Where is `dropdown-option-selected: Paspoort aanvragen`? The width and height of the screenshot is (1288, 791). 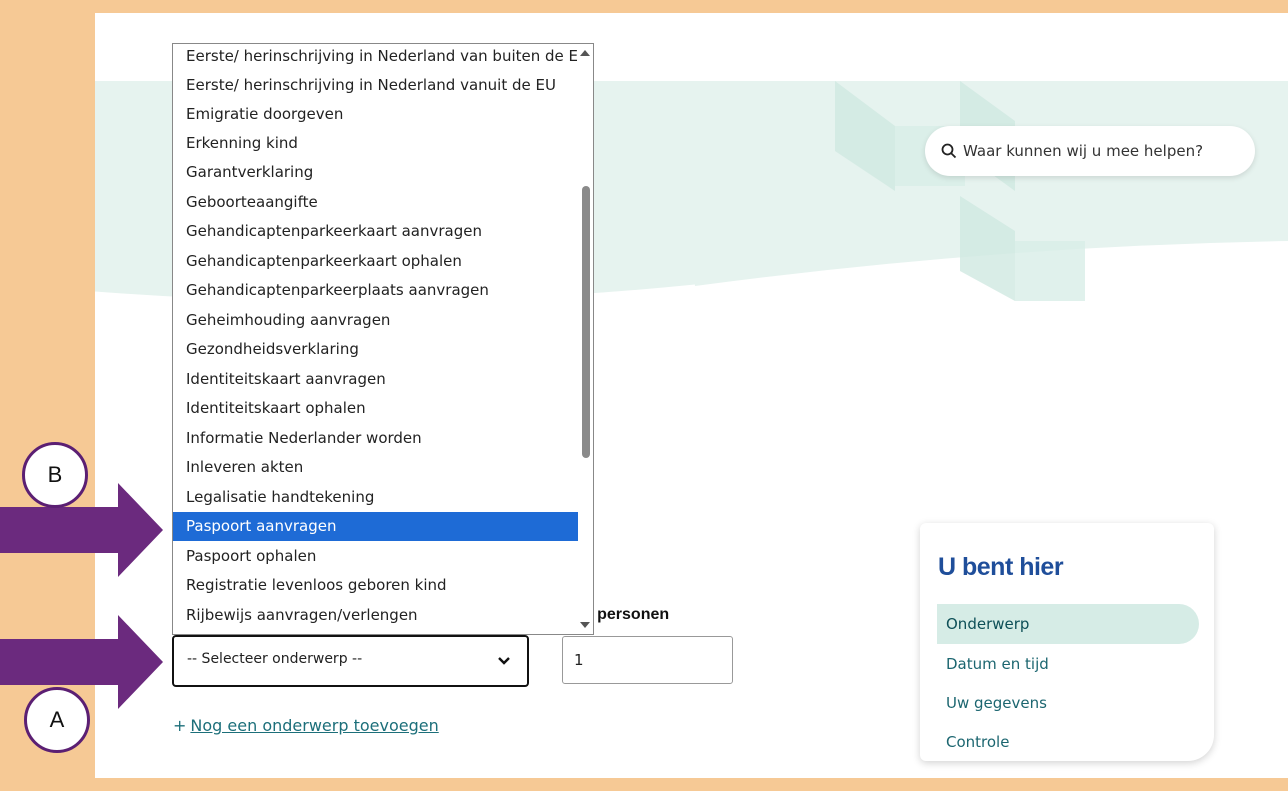
dropdown-option-selected: Paspoort aanvragen is located at coordinates (376, 526).